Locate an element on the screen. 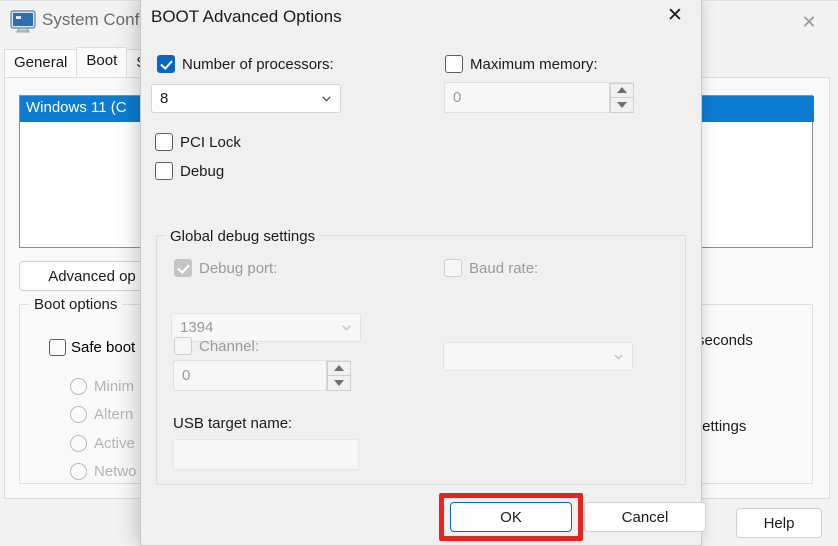  channel-label: Channel: is located at coordinates (229, 346).